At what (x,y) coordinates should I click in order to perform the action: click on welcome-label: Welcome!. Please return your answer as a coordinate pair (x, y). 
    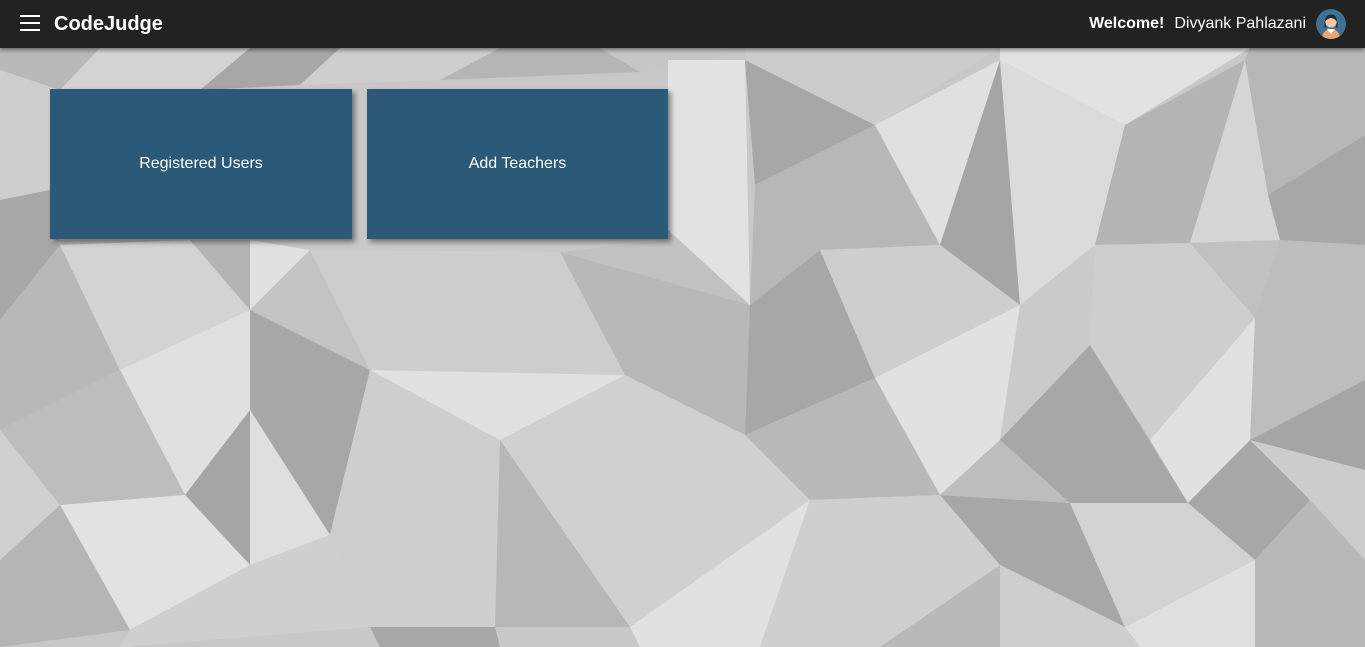
    Looking at the image, I should click on (1127, 23).